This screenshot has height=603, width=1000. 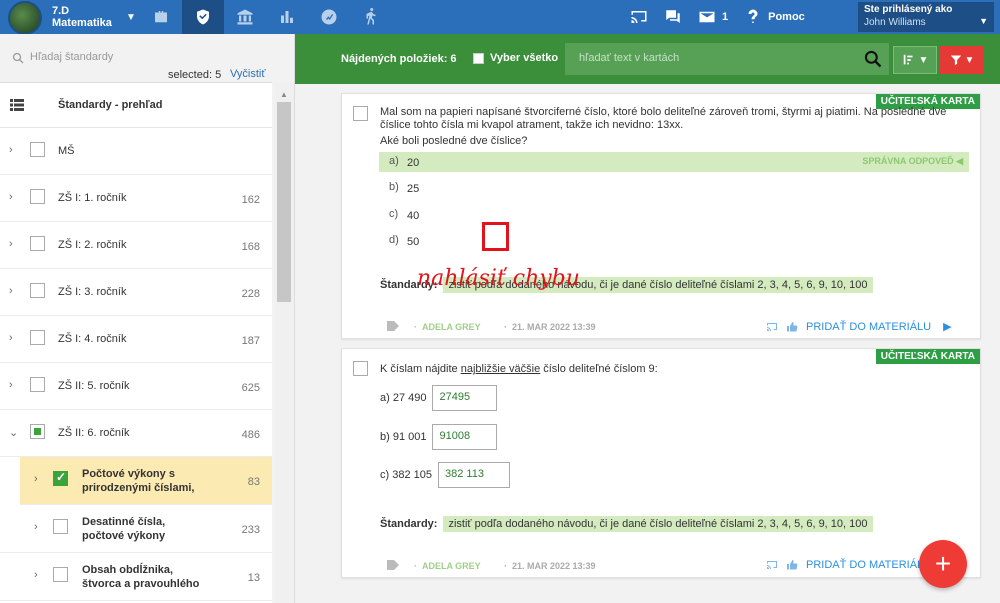 I want to click on answer-input: 27495, so click(x=465, y=398).